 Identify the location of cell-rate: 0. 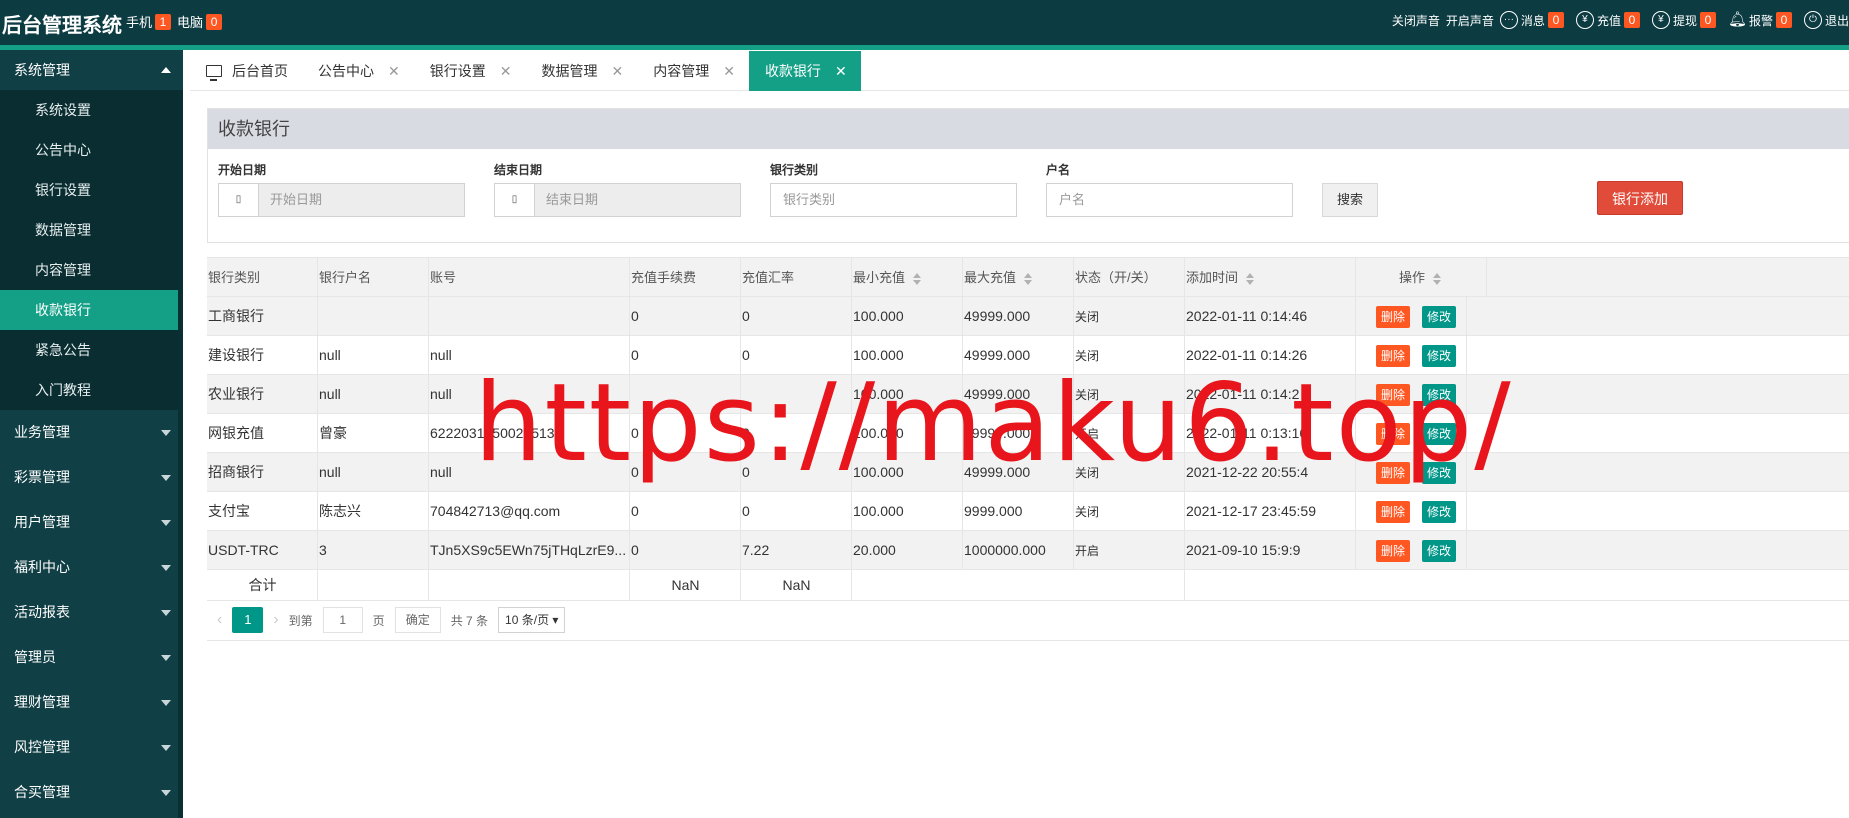
(796, 511).